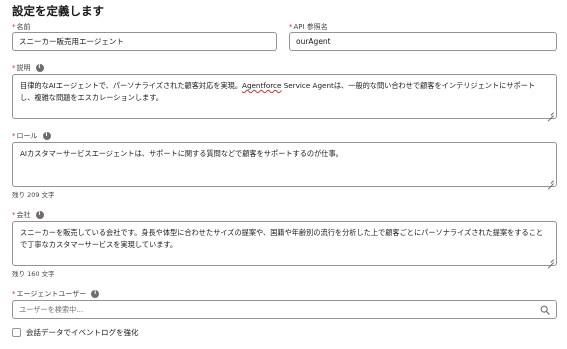 Image resolution: width=567 pixels, height=349 pixels. I want to click on name-input: スニーカー販売用エージェント, so click(144, 41).